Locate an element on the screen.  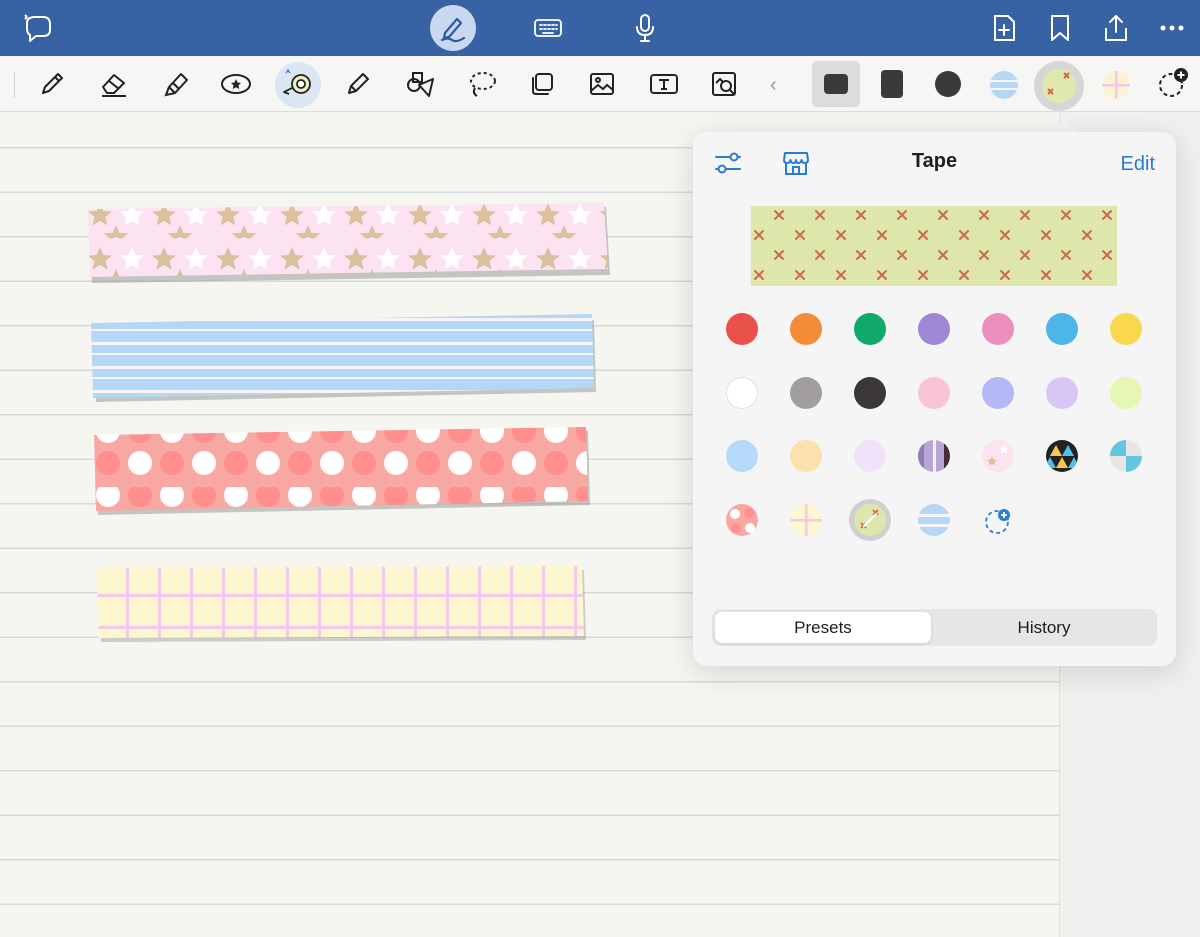
add-page-icon is located at coordinates (1004, 28).